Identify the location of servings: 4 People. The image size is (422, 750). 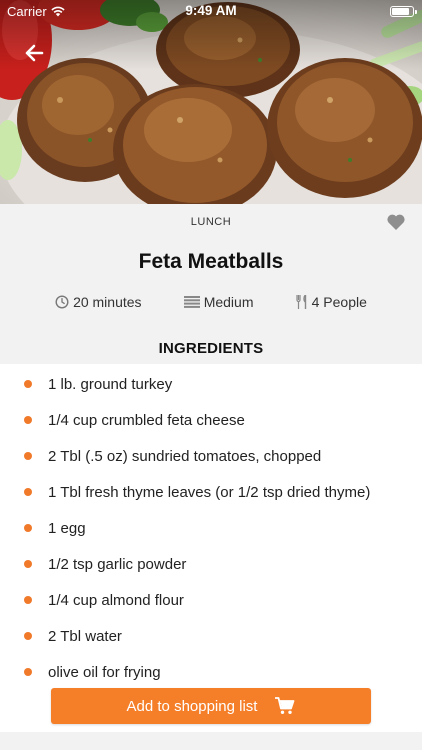
(331, 302).